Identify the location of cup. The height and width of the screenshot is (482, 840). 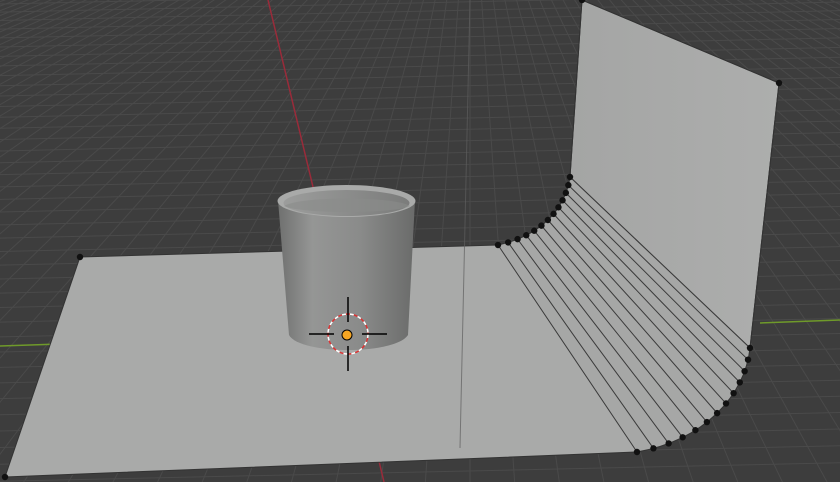
(346, 267).